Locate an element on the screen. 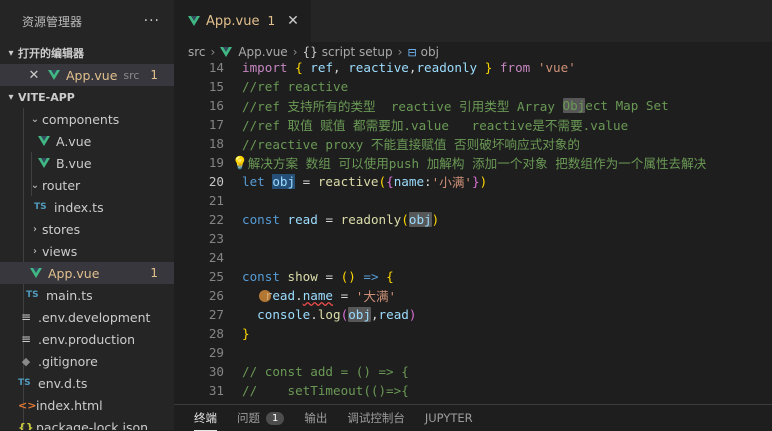  open-editor-filename: App.vue is located at coordinates (92, 75).